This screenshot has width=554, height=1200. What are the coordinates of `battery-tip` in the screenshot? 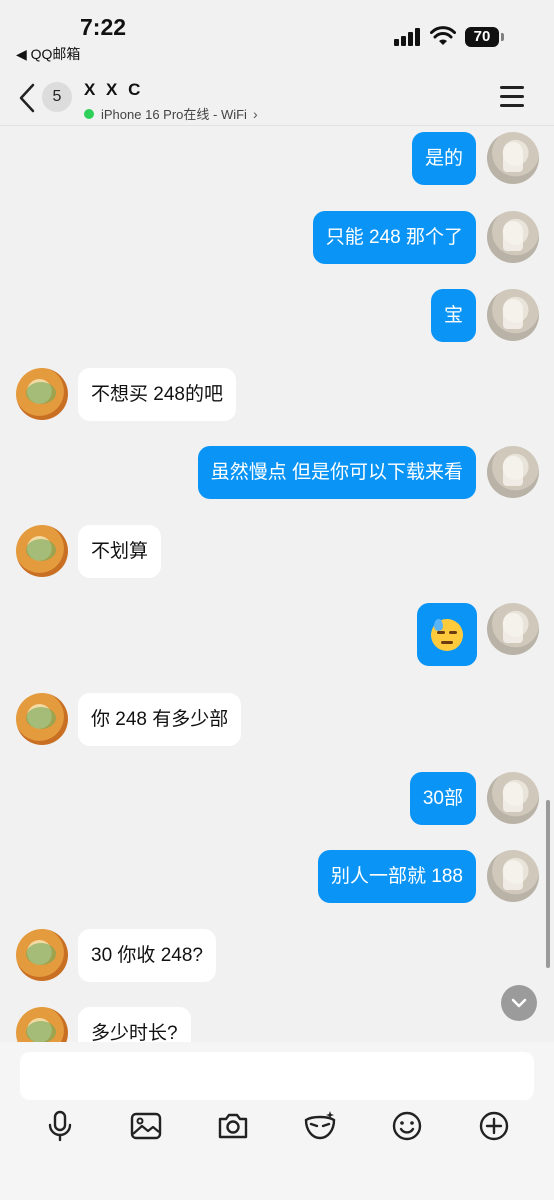 It's located at (502, 37).